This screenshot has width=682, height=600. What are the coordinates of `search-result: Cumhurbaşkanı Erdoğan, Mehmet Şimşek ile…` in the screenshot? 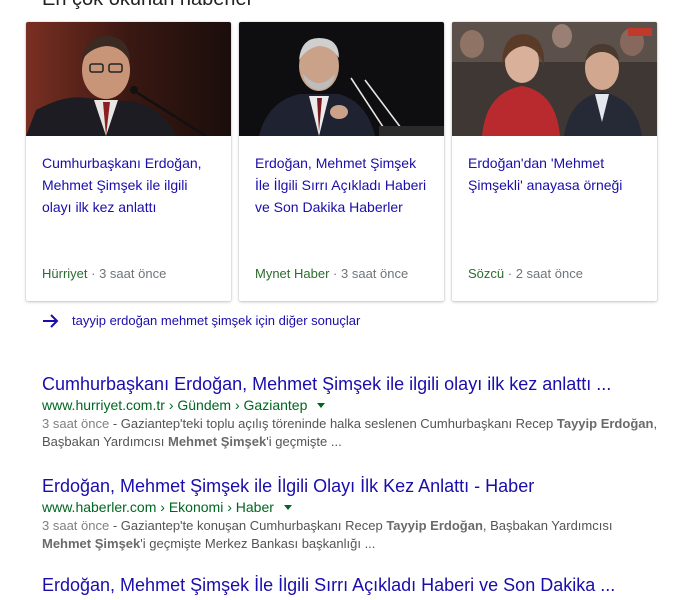 It's located at (352, 412).